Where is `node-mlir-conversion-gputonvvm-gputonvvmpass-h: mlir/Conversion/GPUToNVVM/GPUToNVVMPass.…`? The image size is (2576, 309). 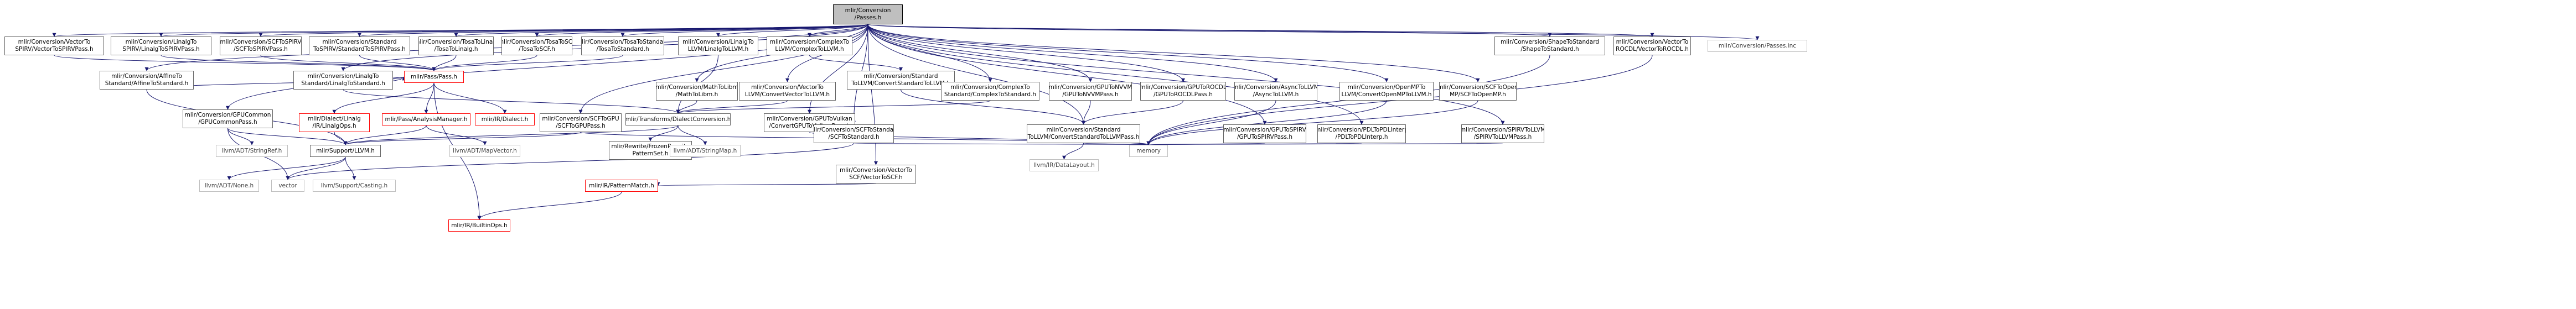
node-mlir-conversion-gputonvvm-gputonvvmpass-h: mlir/Conversion/GPUToNVVM/GPUToNVVMPass.… is located at coordinates (1090, 91).